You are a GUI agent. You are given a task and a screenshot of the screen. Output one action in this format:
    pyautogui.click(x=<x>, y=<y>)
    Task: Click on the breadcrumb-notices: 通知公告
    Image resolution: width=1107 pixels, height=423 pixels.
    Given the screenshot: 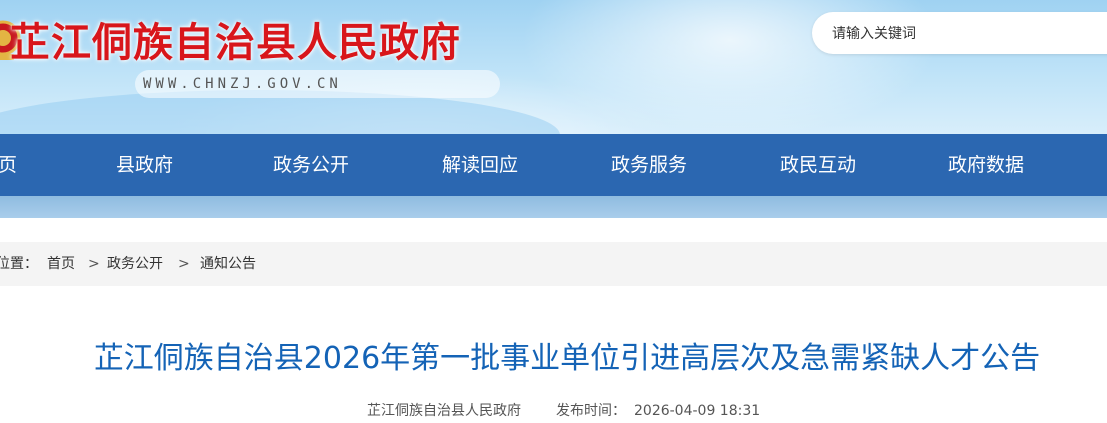 What is the action you would take?
    pyautogui.click(x=228, y=264)
    